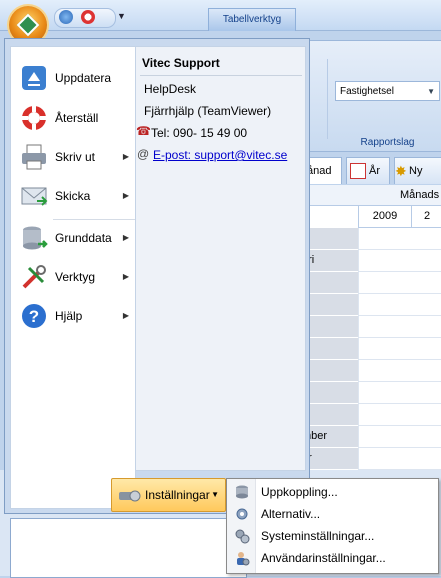 This screenshot has height=578, width=441. I want to click on menu-item-label: Uppdatera, so click(83, 78).